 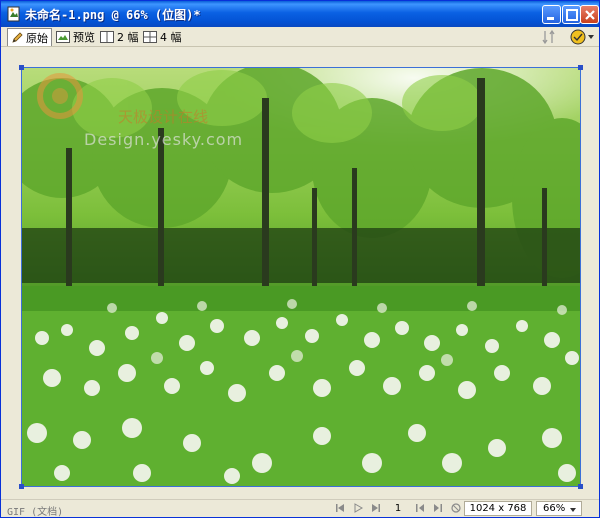 I want to click on tab-label: 原始, so click(x=37, y=38).